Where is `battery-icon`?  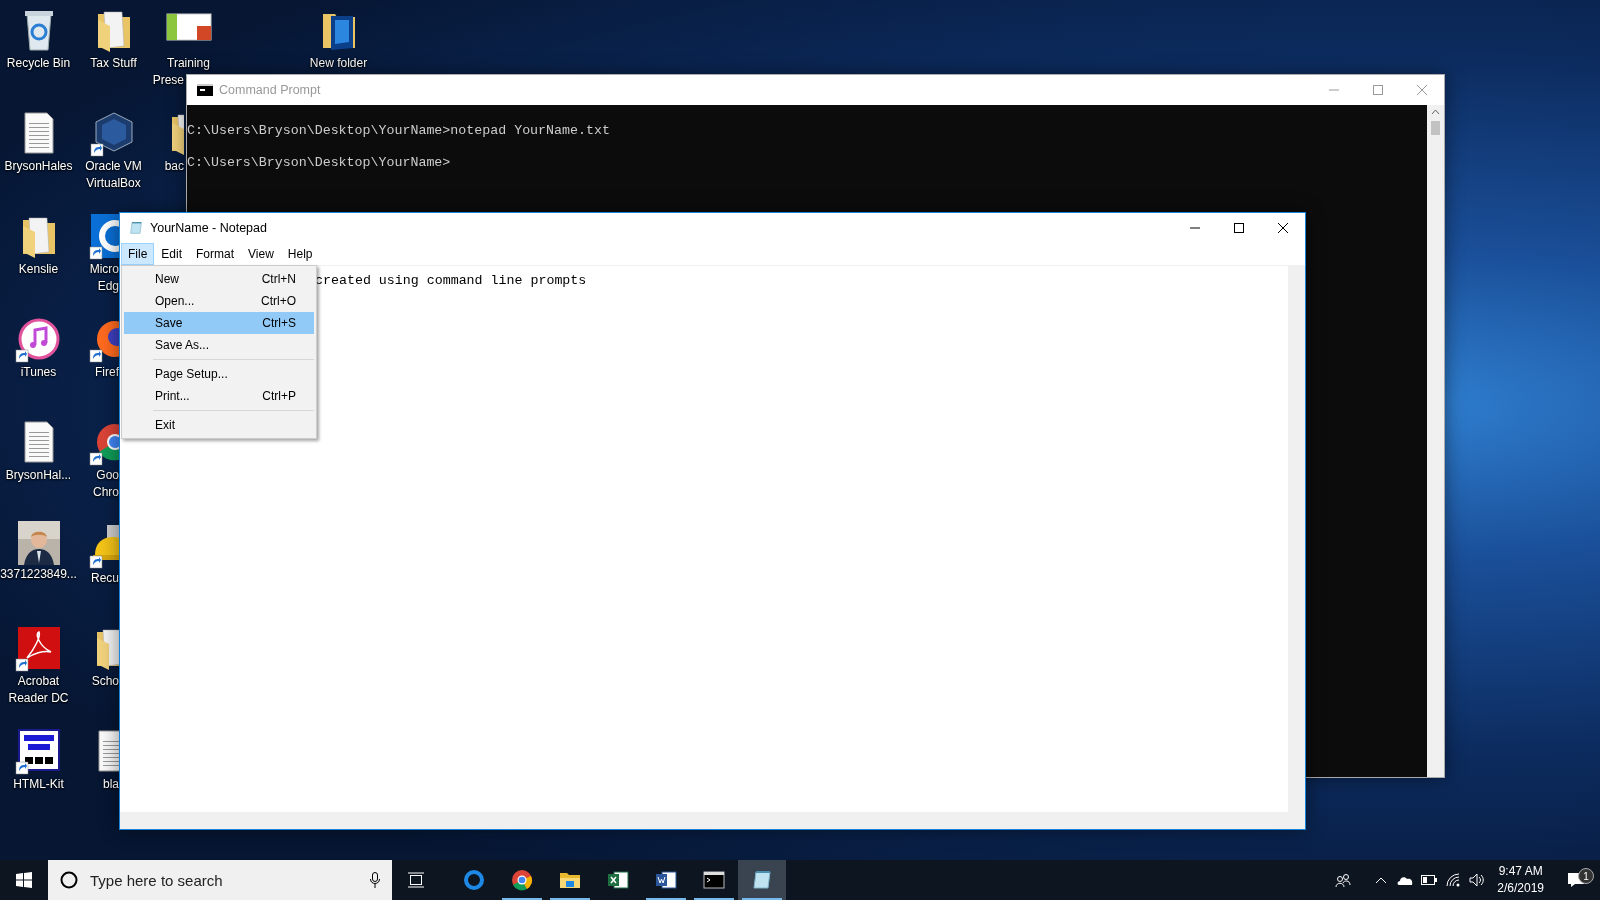
battery-icon is located at coordinates (1429, 880).